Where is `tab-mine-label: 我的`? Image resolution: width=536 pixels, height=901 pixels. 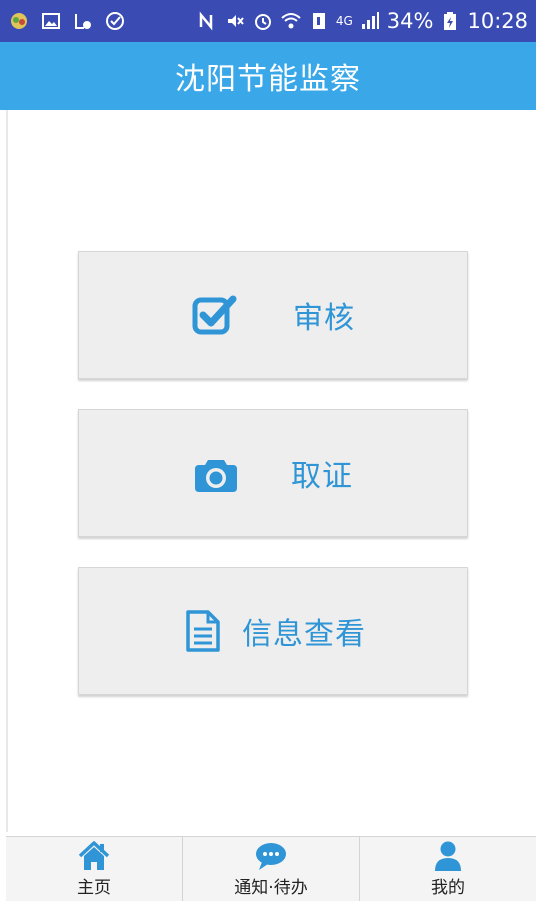
tab-mine-label: 我的 is located at coordinates (448, 887).